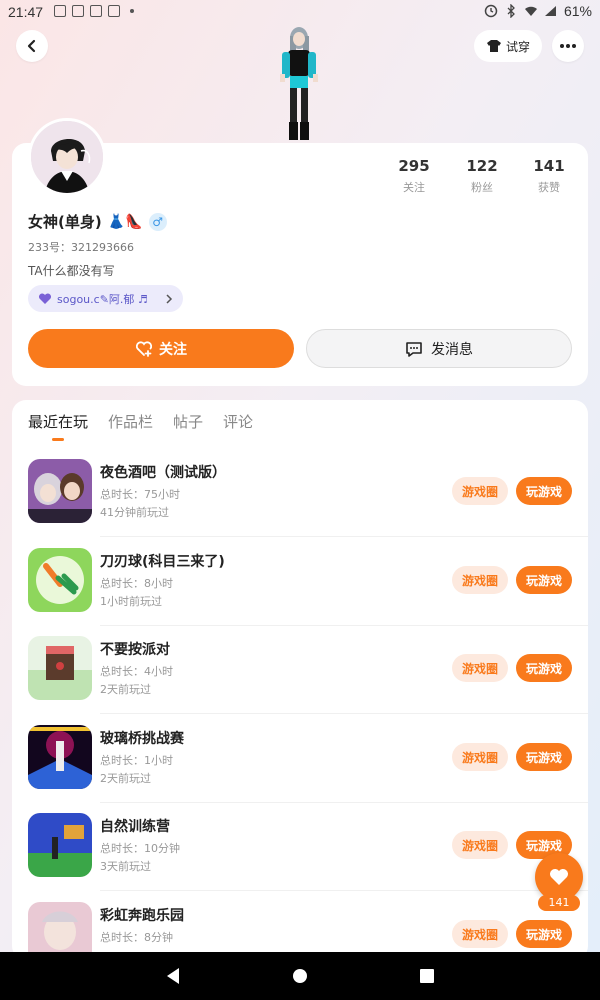 Image resolution: width=600 pixels, height=1000 pixels. I want to click on game-duration: 总时长：10分钟, so click(140, 848).